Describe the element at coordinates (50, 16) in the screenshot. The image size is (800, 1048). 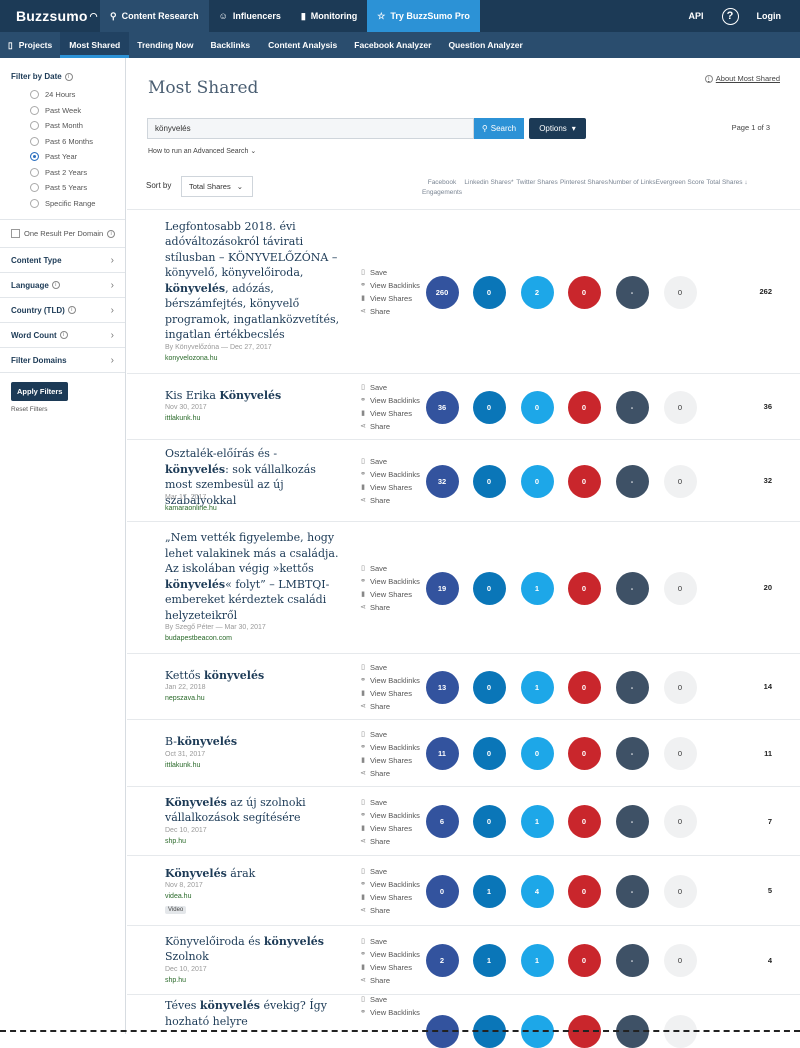
I see `buzzsumo-logo: Buzzsumo ◠` at that location.